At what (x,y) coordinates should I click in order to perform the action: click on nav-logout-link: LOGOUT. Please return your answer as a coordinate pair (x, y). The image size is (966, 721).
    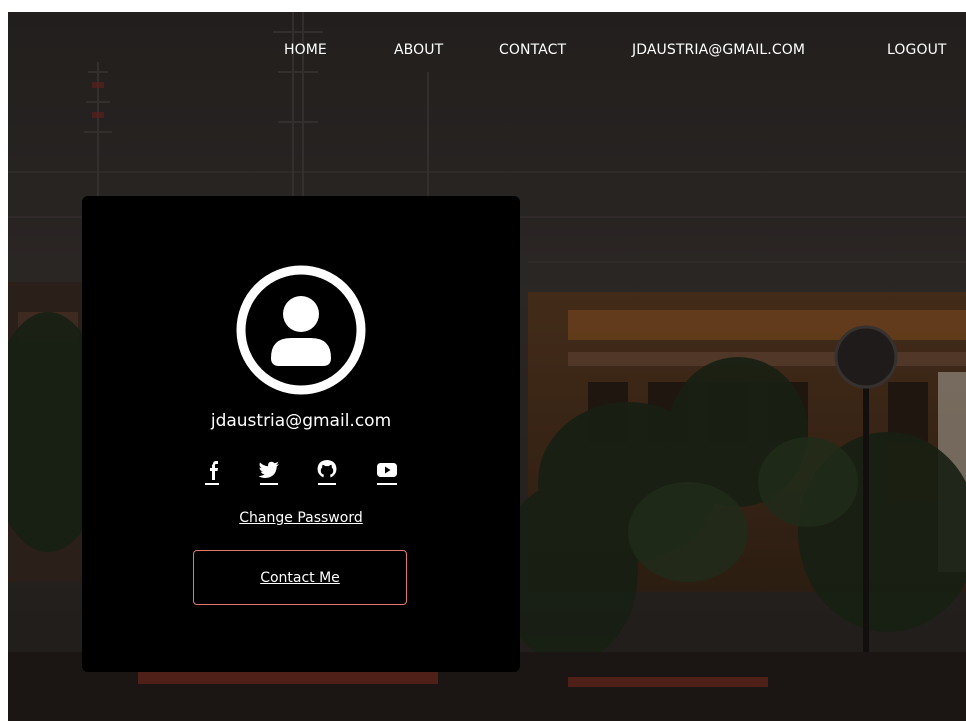
    Looking at the image, I should click on (917, 50).